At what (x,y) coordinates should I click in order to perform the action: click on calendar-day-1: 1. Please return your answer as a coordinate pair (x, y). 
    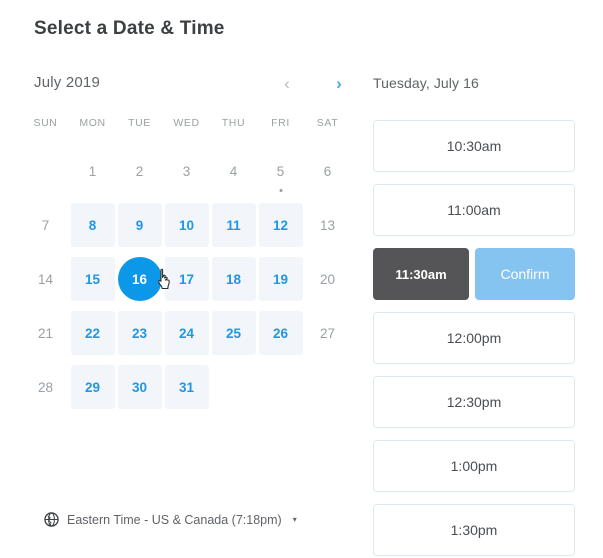
    Looking at the image, I should click on (92, 171).